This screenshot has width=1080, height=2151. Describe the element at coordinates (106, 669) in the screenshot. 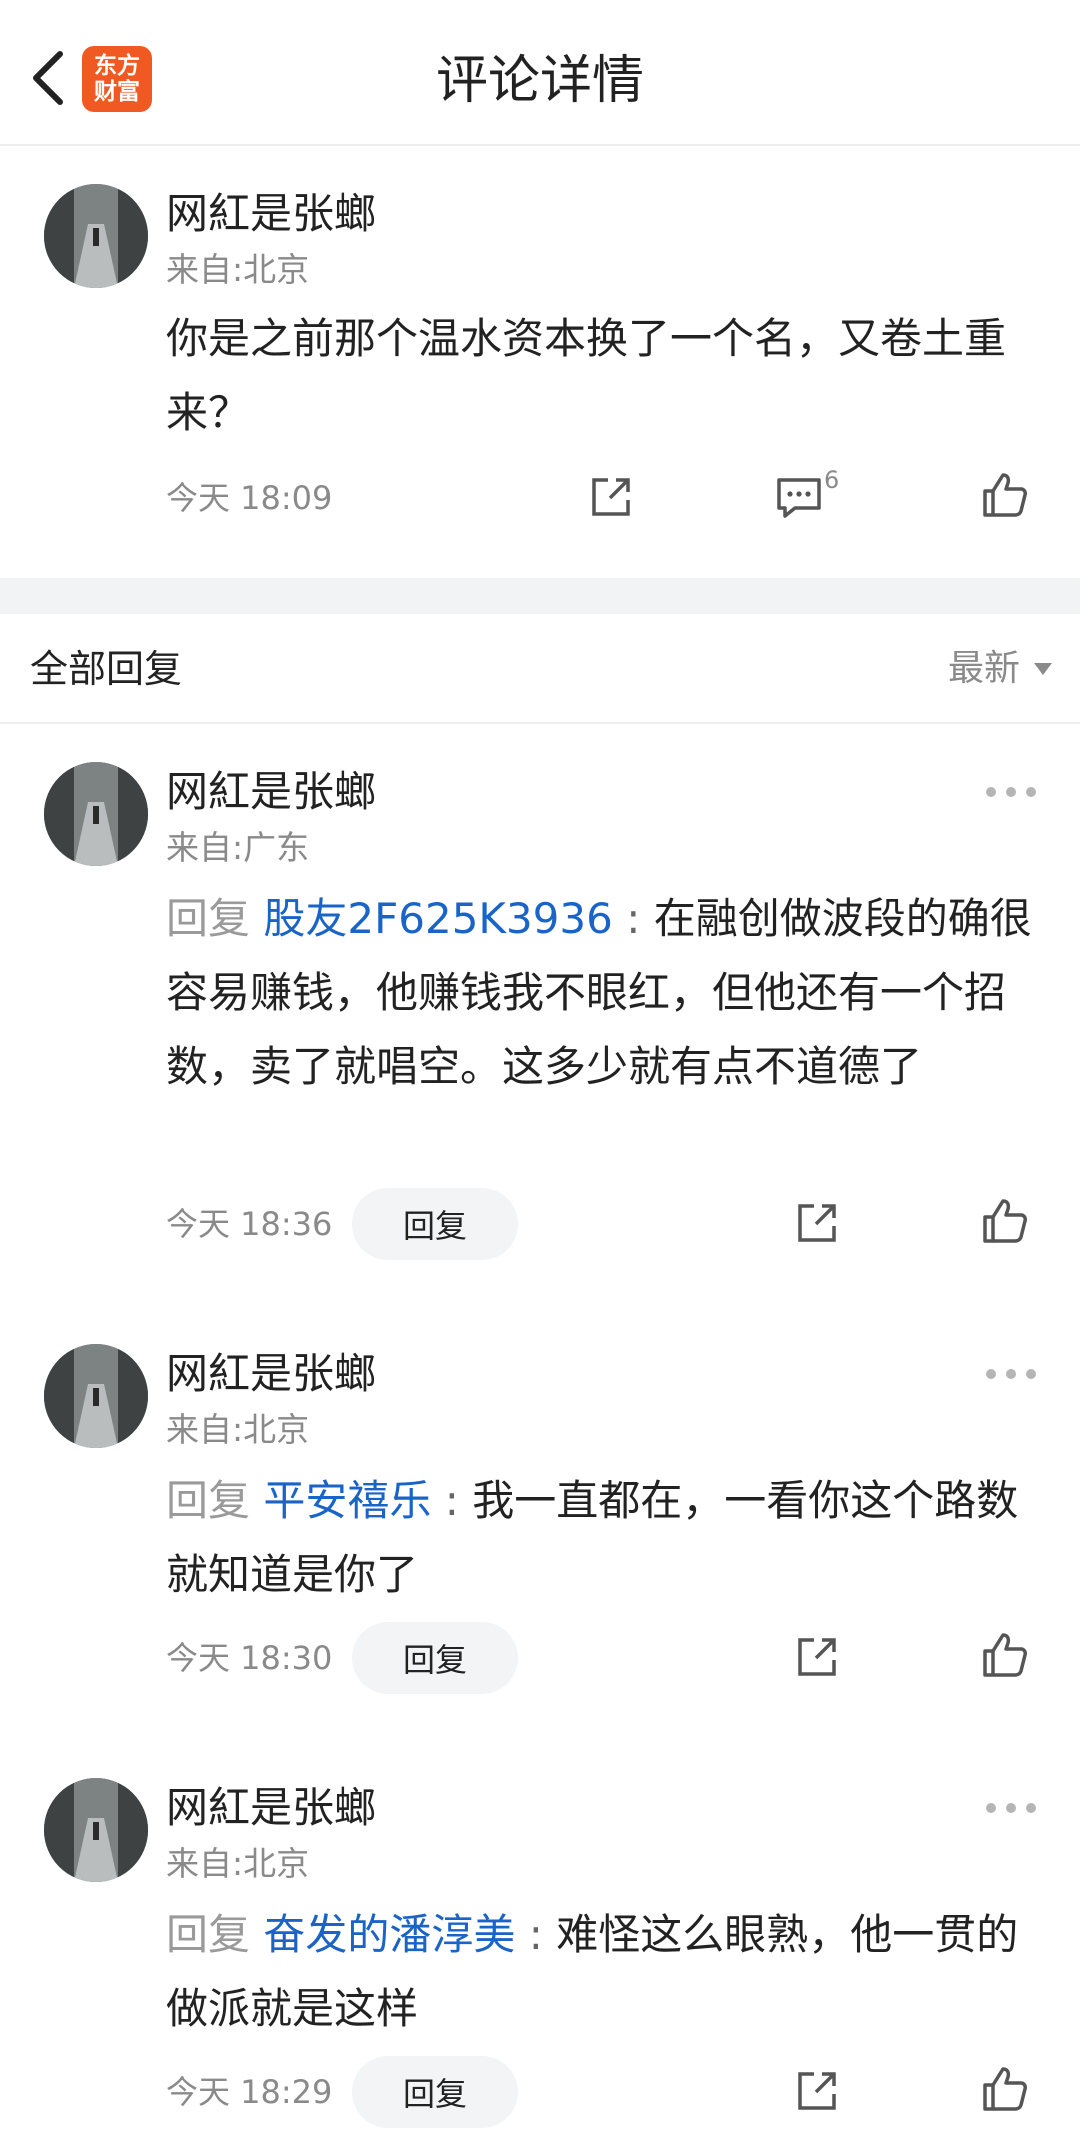

I see `replies-title: 全部回复` at that location.